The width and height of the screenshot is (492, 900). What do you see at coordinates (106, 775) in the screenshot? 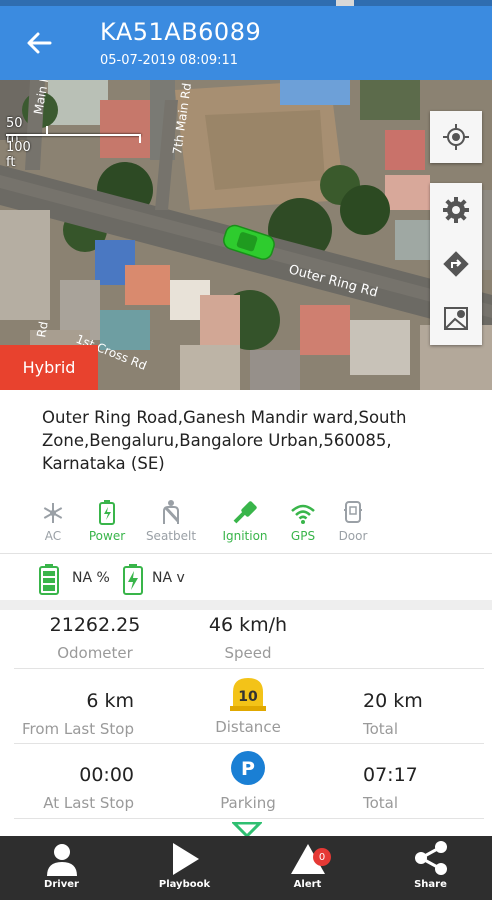
I see `at-last-stop-value: 00:00` at bounding box center [106, 775].